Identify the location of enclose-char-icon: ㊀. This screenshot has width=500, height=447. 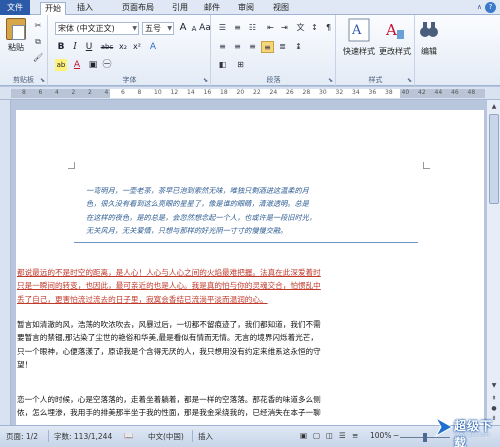
(107, 65).